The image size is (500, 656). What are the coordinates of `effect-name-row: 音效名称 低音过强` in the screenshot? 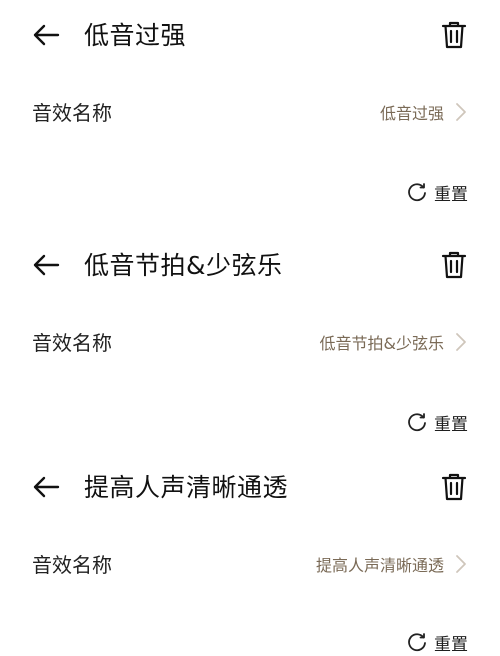 It's located at (250, 111).